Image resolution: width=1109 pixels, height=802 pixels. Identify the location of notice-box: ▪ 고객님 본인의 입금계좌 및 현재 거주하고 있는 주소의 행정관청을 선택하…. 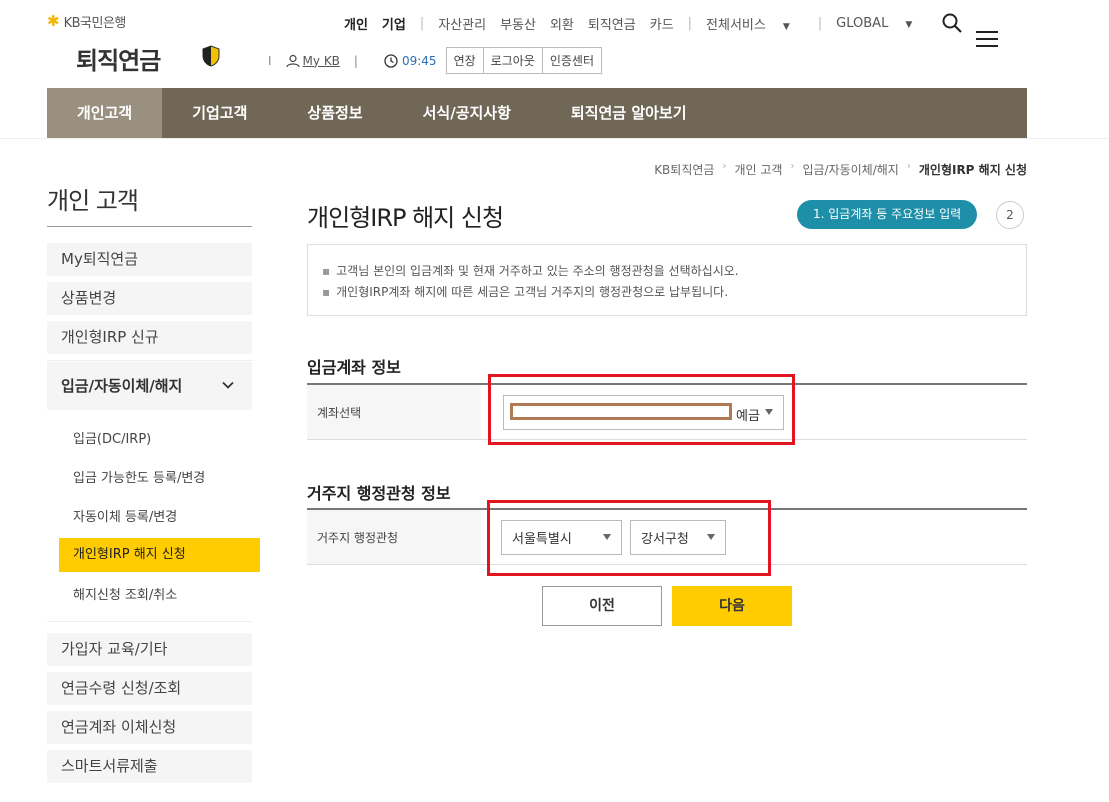
(667, 280).